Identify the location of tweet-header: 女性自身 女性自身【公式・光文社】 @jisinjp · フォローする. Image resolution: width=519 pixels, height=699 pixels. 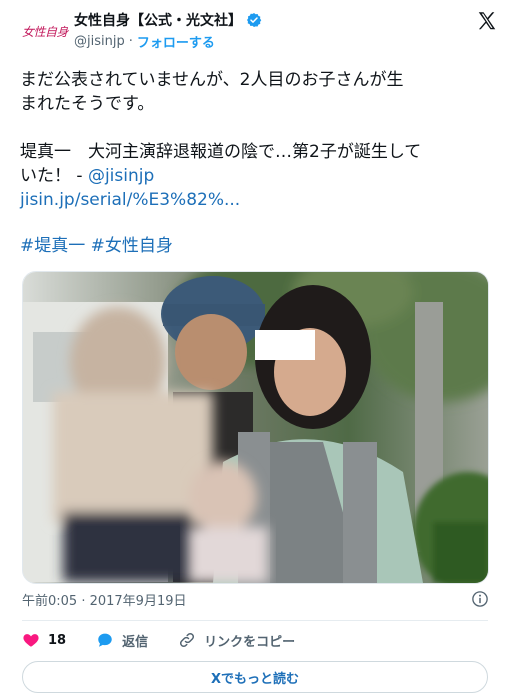
(259, 30).